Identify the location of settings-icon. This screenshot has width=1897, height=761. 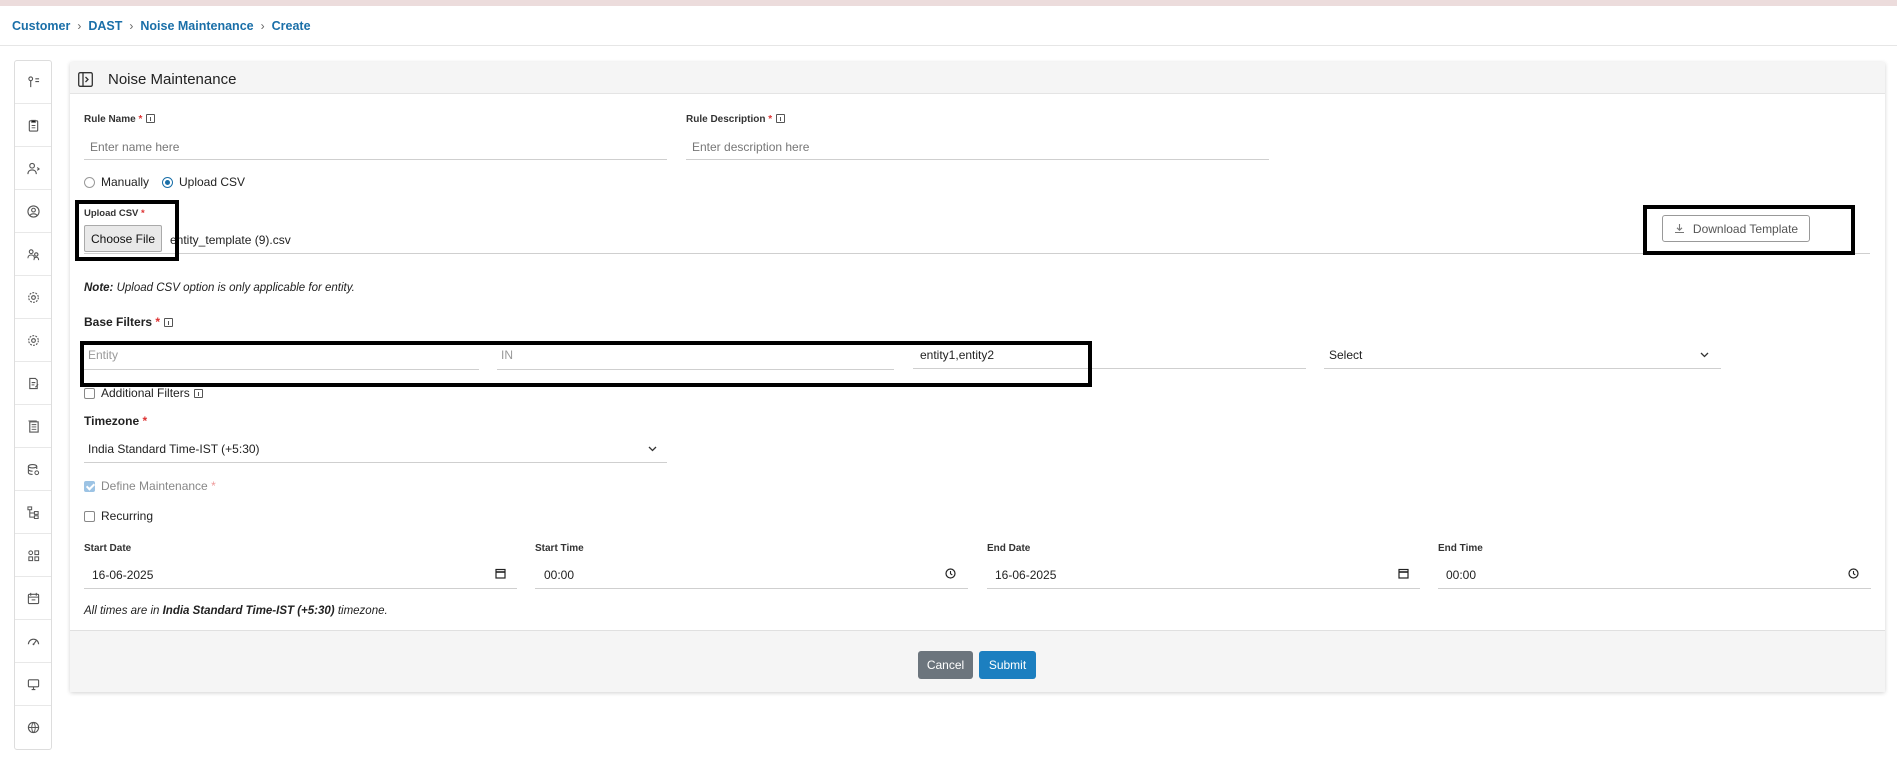
(33, 297).